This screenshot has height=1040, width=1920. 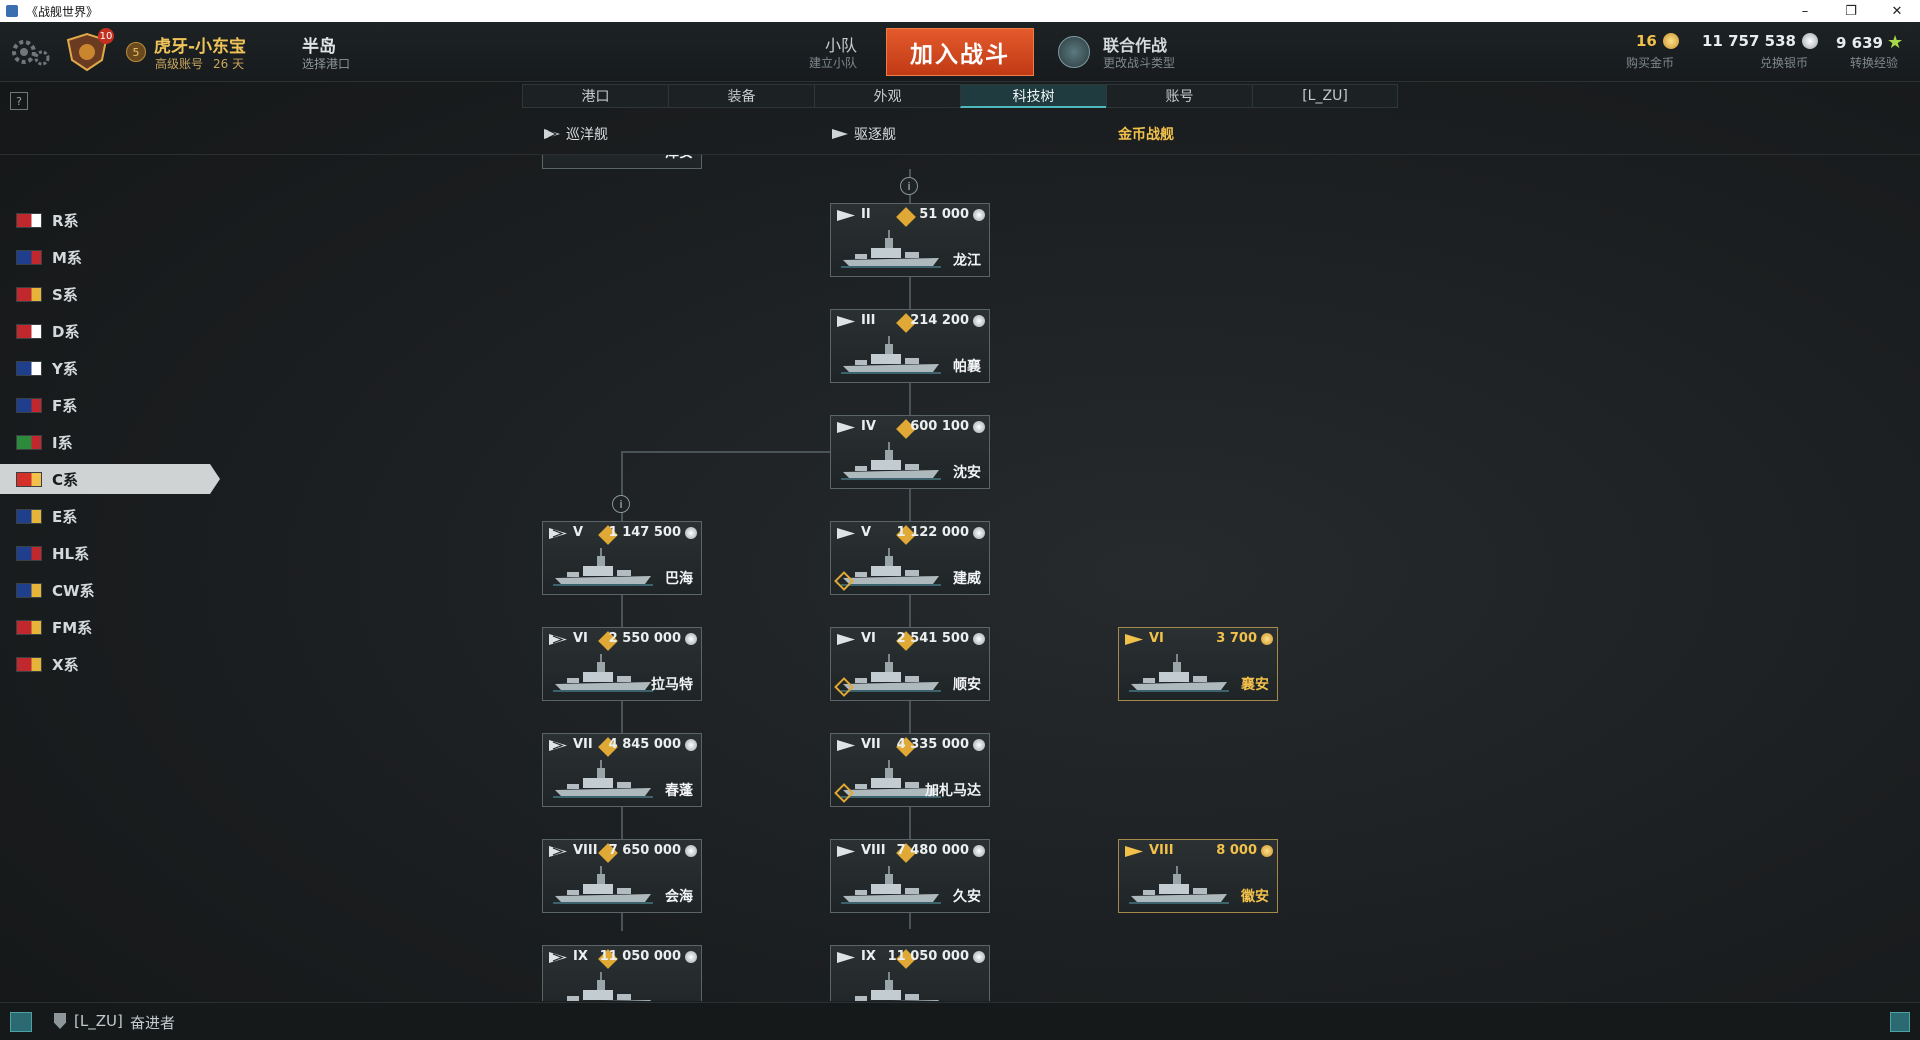 I want to click on ship-price: 4 335 000, so click(x=932, y=744).